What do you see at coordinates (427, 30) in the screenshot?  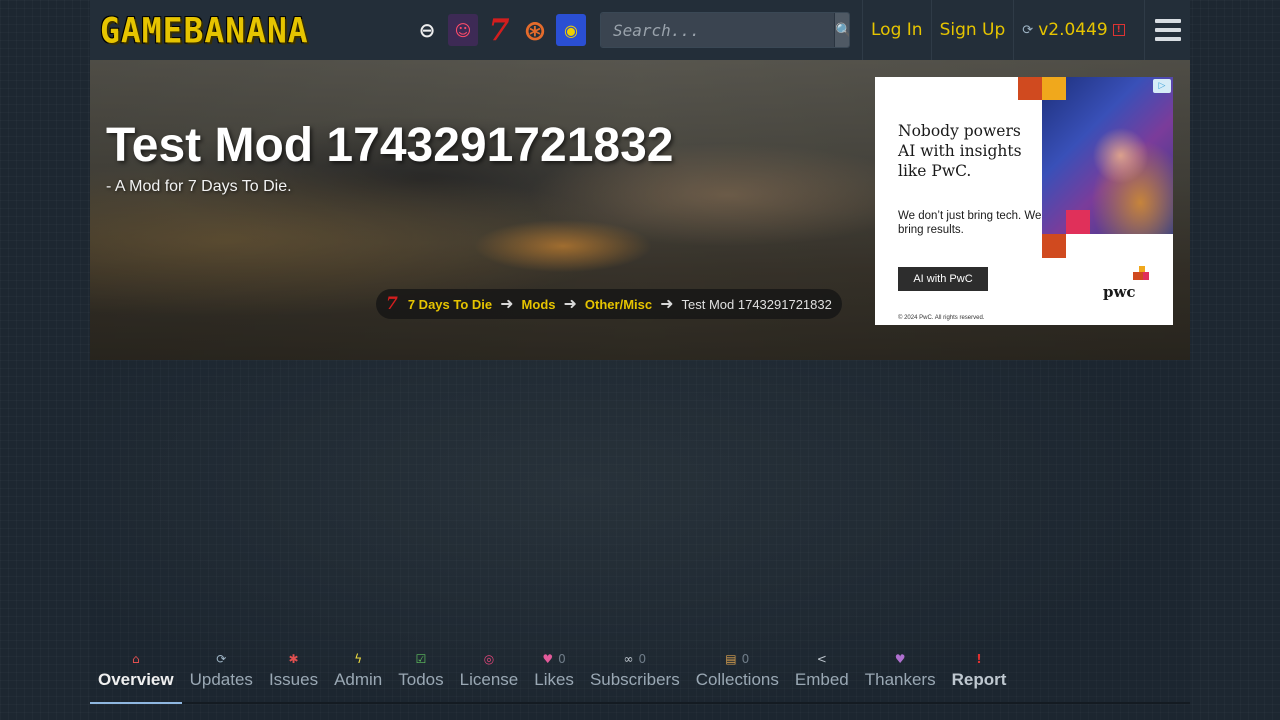 I see `smash-bros-icon: ⊖` at bounding box center [427, 30].